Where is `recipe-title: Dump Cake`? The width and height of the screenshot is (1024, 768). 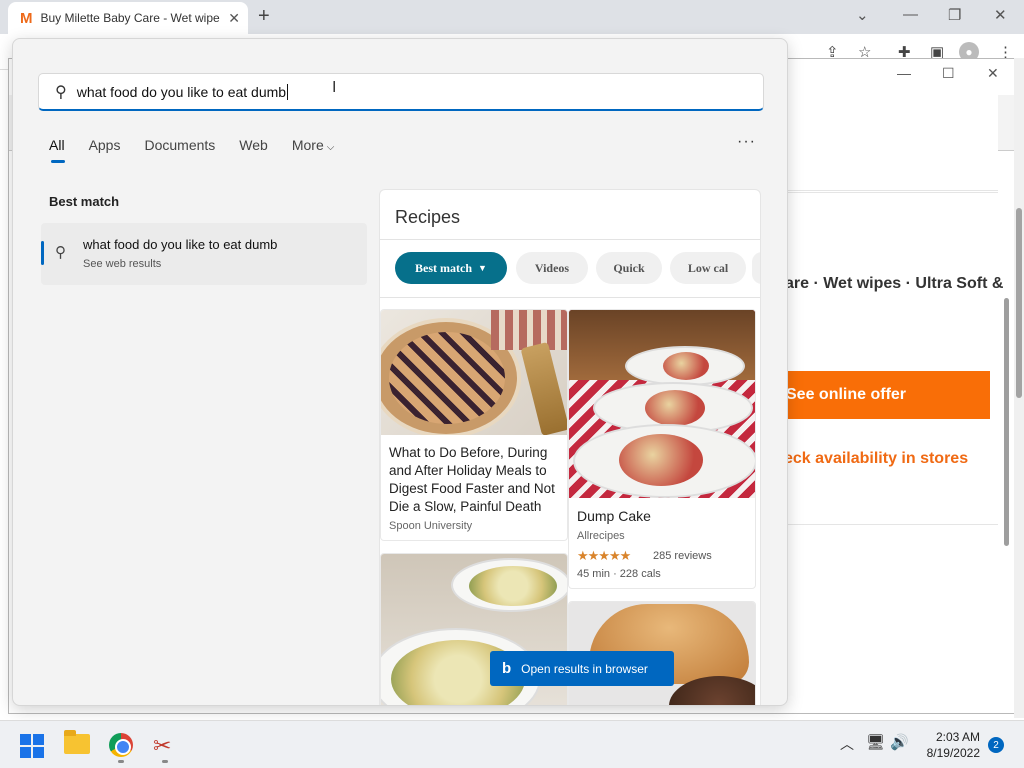 recipe-title: Dump Cake is located at coordinates (614, 516).